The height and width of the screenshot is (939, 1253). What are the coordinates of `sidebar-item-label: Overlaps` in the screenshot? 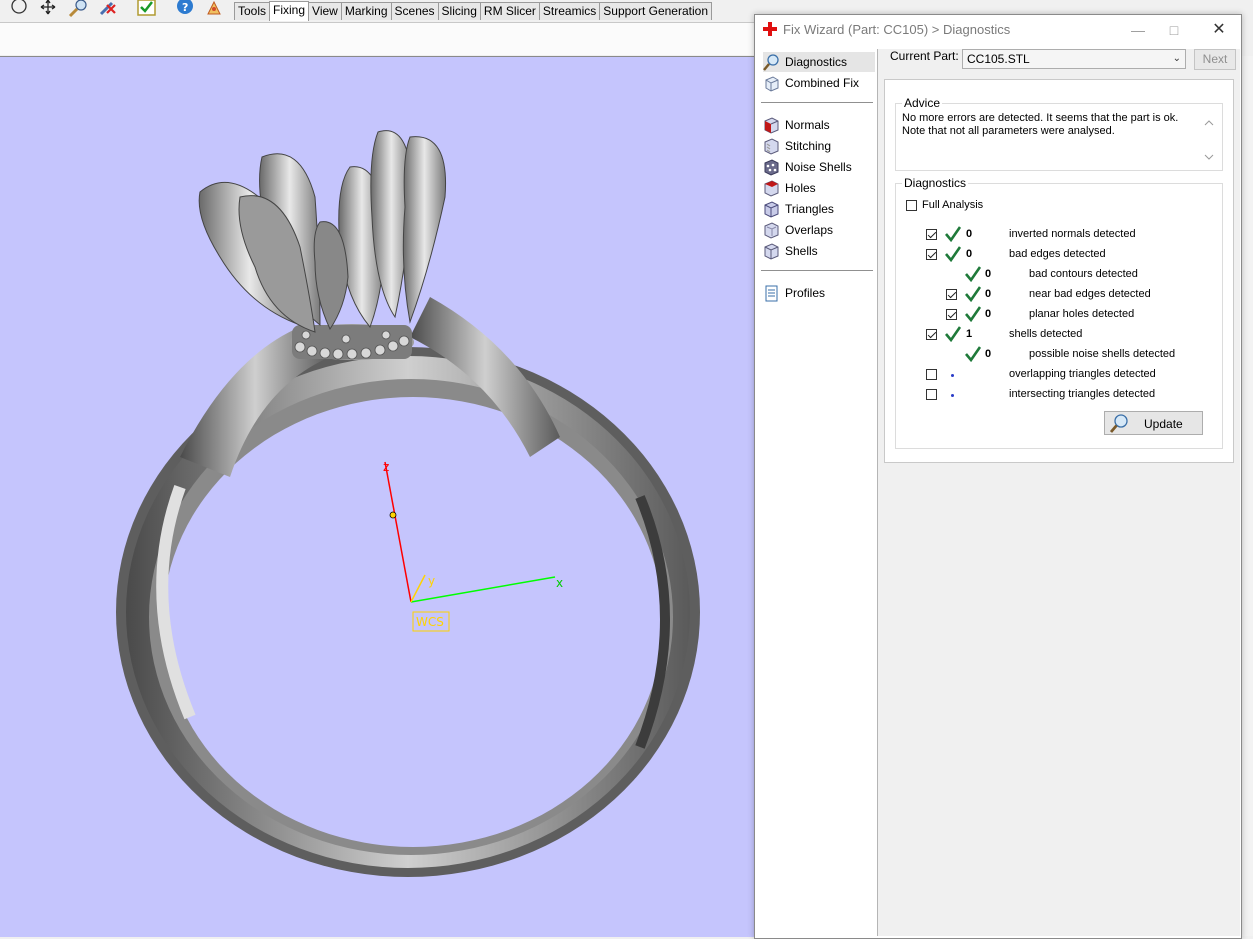 It's located at (809, 230).